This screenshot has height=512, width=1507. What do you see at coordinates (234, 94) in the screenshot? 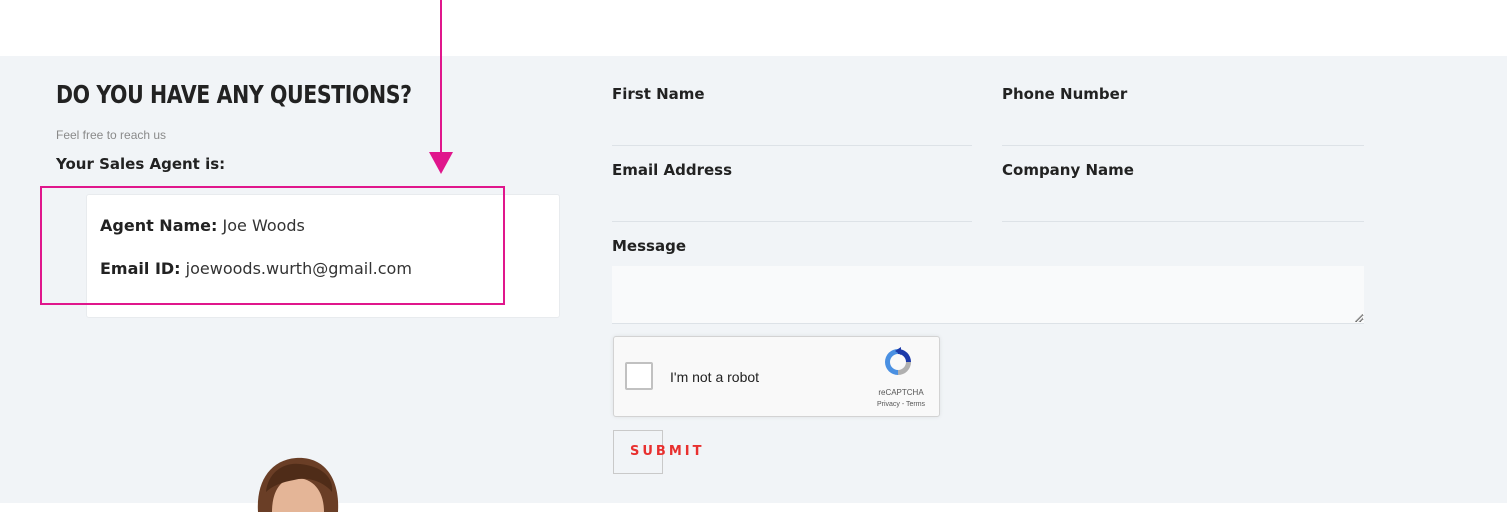
I see `page-title: DO YOU HAVE ANY QUESTIONS?` at bounding box center [234, 94].